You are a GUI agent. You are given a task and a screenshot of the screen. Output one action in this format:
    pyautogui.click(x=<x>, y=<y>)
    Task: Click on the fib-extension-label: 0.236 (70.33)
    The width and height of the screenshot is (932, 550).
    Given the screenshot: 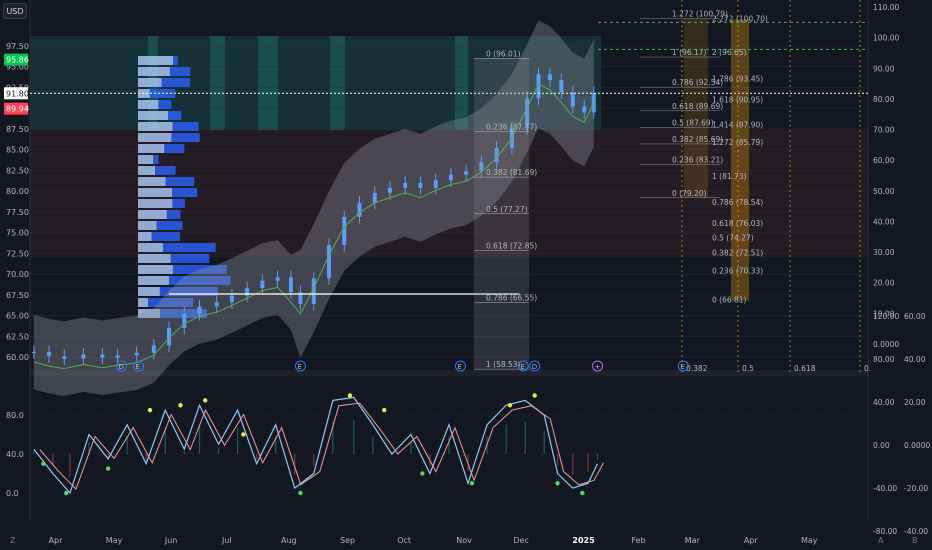 What is the action you would take?
    pyautogui.click(x=737, y=270)
    